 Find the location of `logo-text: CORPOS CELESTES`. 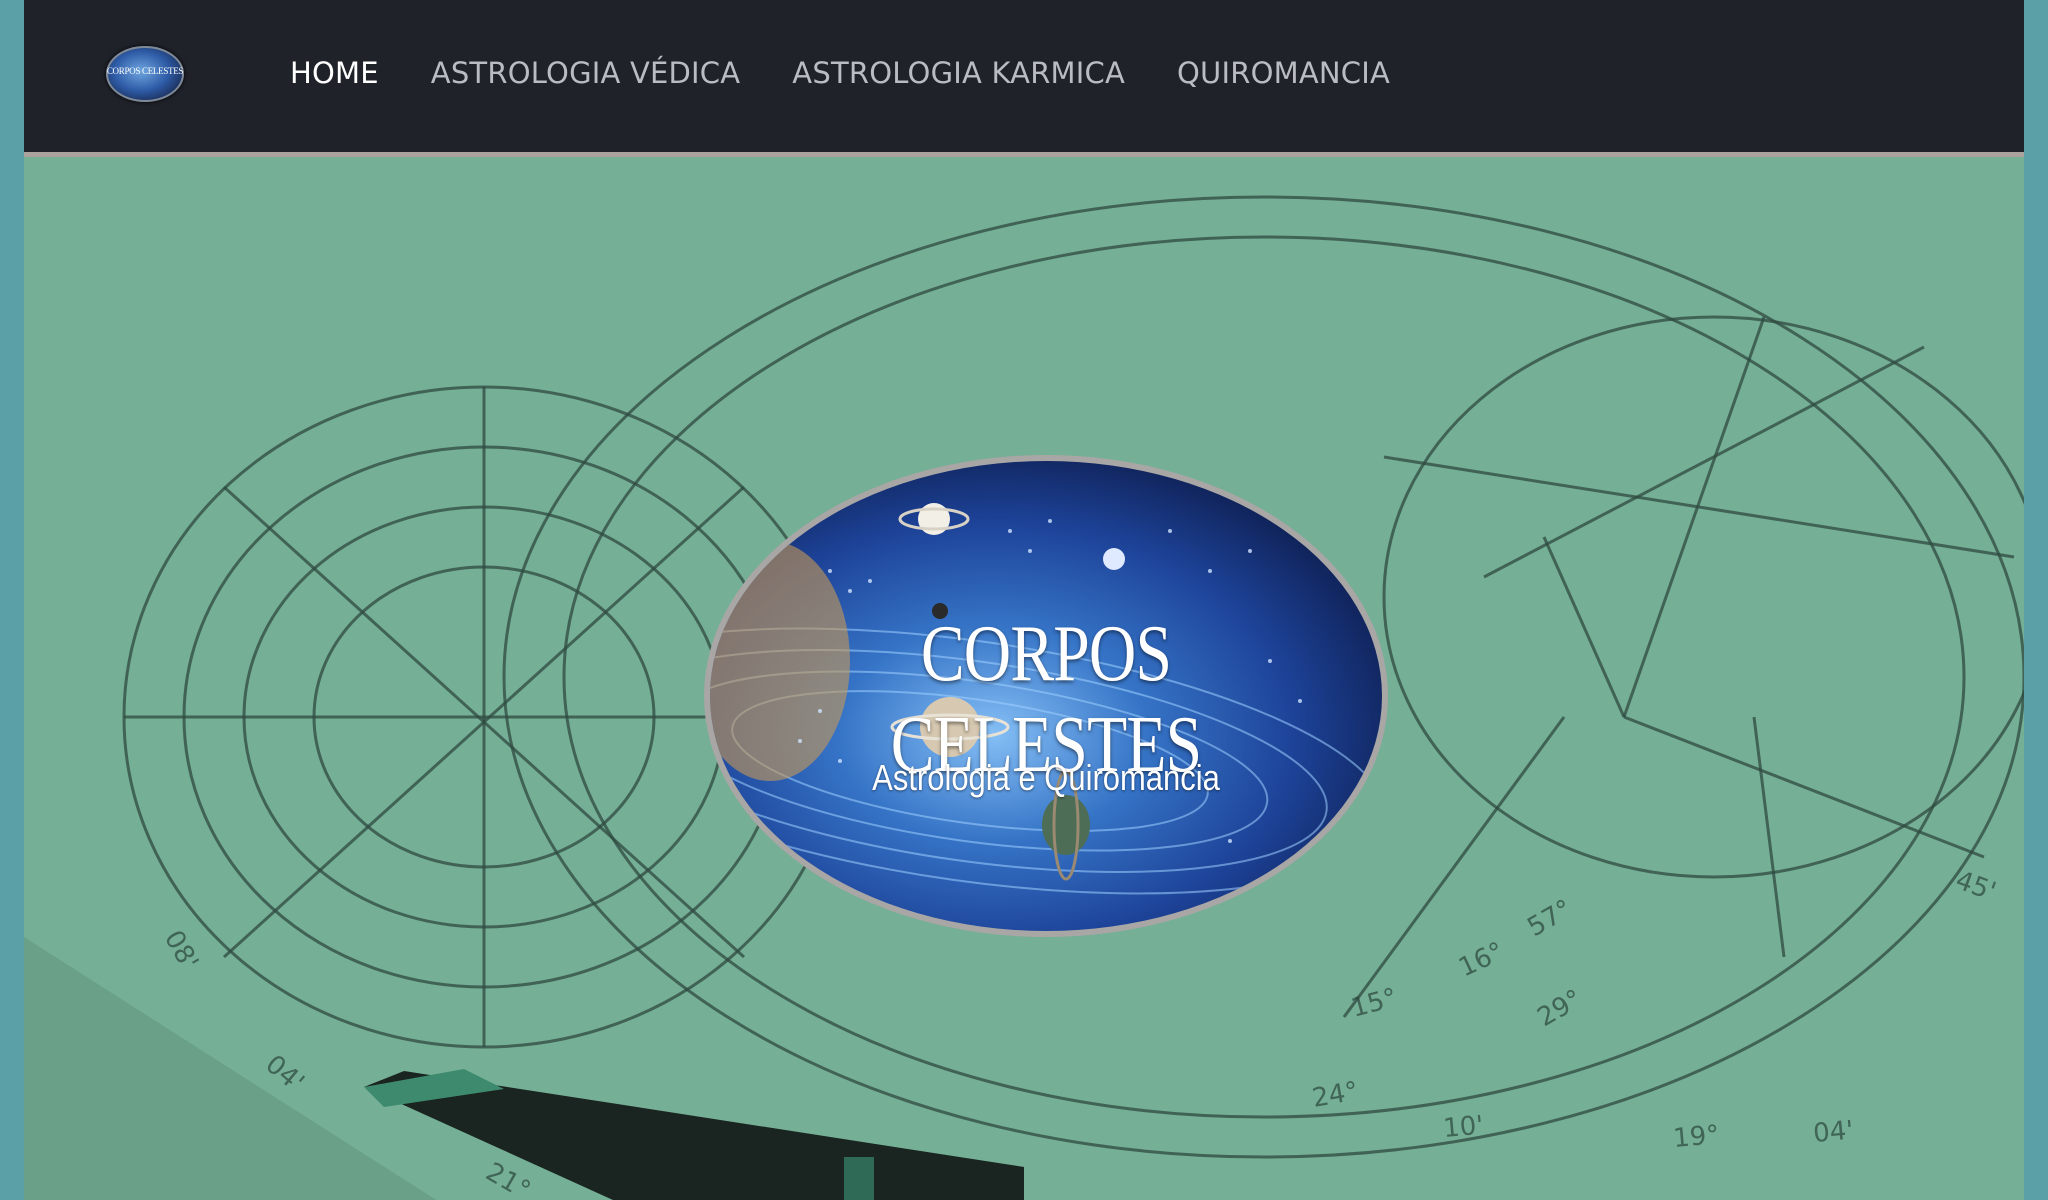

logo-text: CORPOS CELESTES is located at coordinates (145, 71).